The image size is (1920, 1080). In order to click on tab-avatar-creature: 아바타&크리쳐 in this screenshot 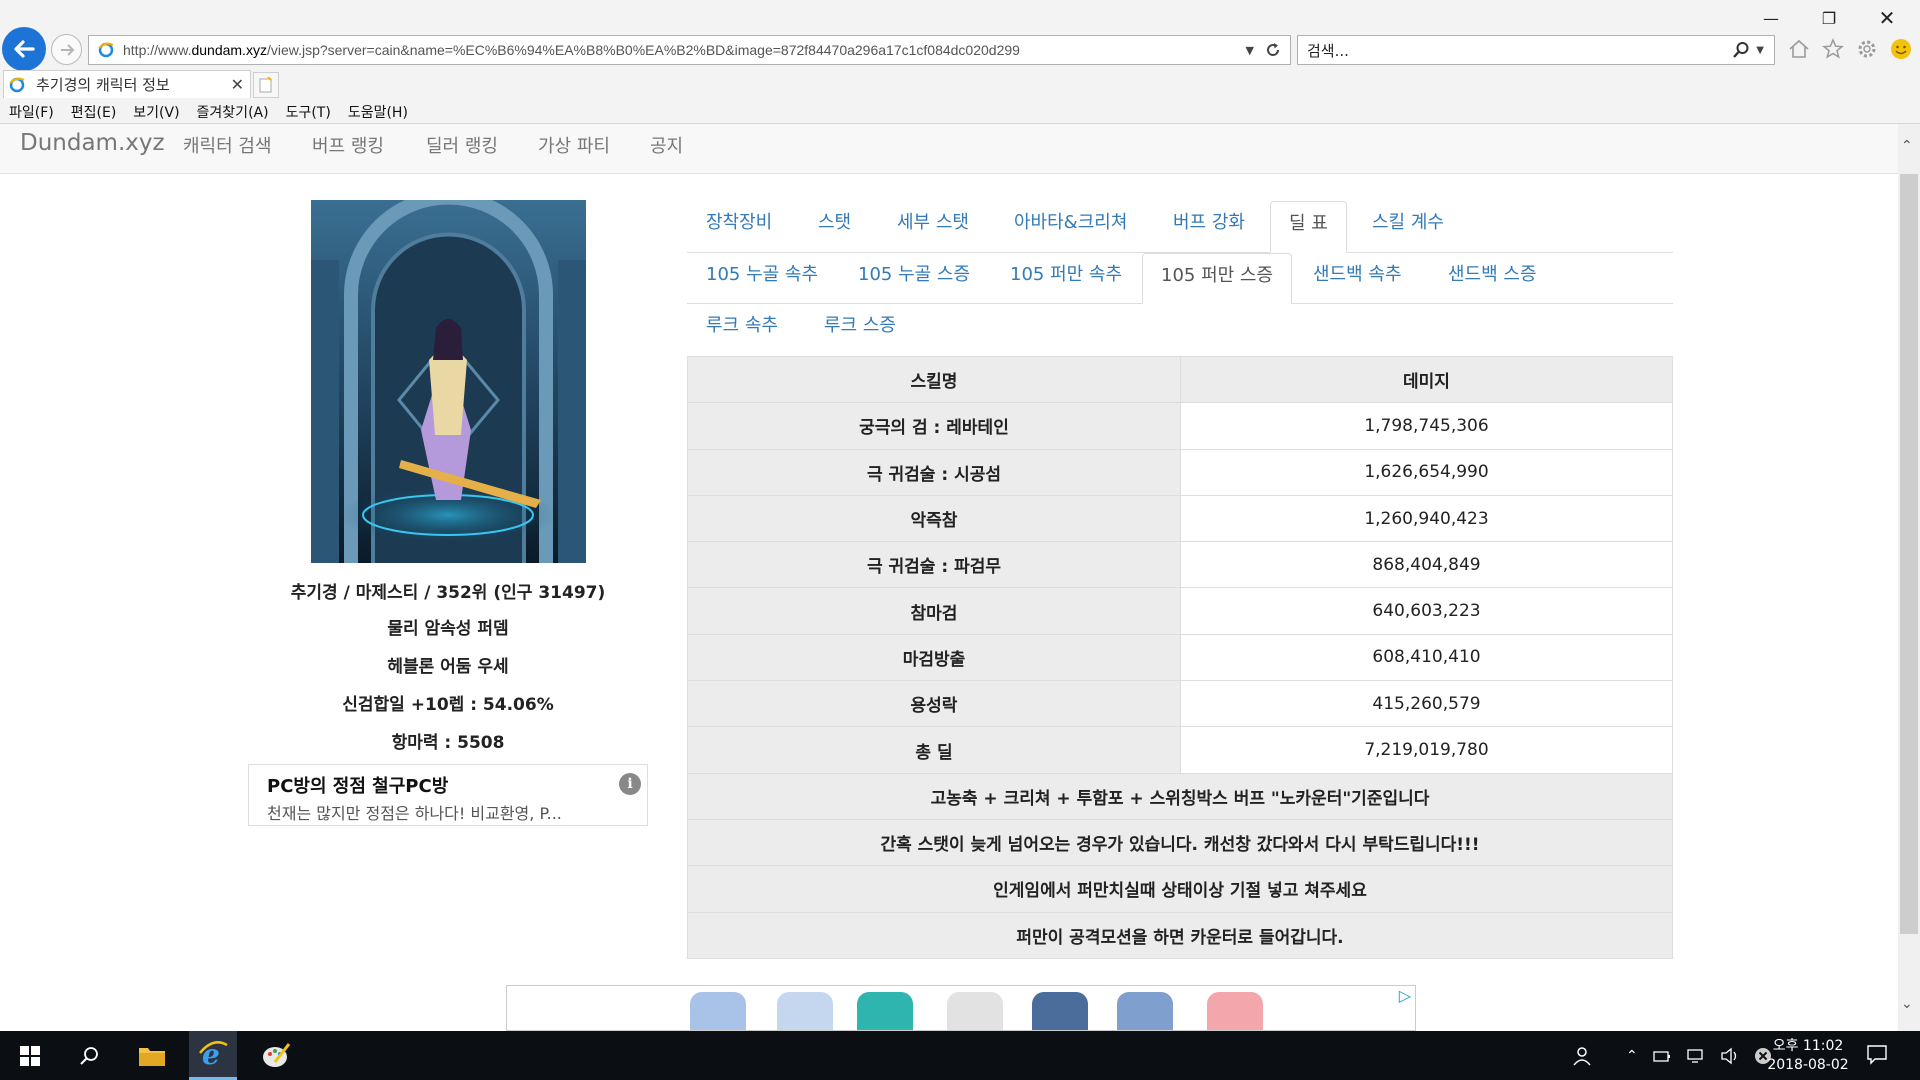, I will do `click(1070, 227)`.